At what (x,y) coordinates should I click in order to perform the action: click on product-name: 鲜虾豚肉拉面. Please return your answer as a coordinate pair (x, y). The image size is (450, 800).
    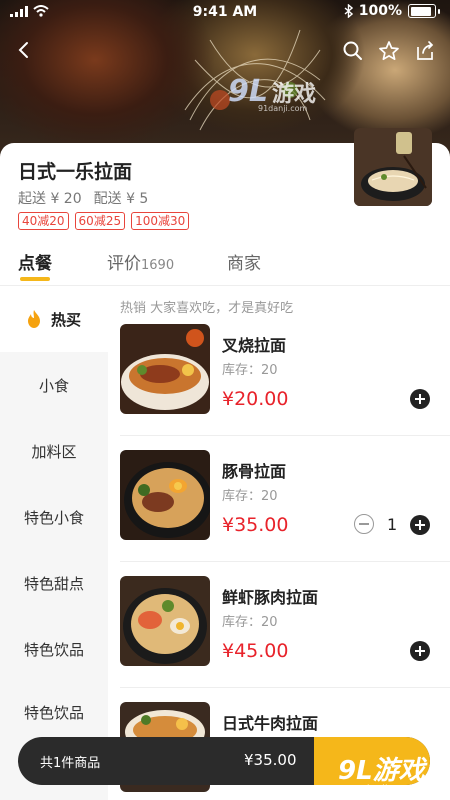
    Looking at the image, I should click on (270, 597).